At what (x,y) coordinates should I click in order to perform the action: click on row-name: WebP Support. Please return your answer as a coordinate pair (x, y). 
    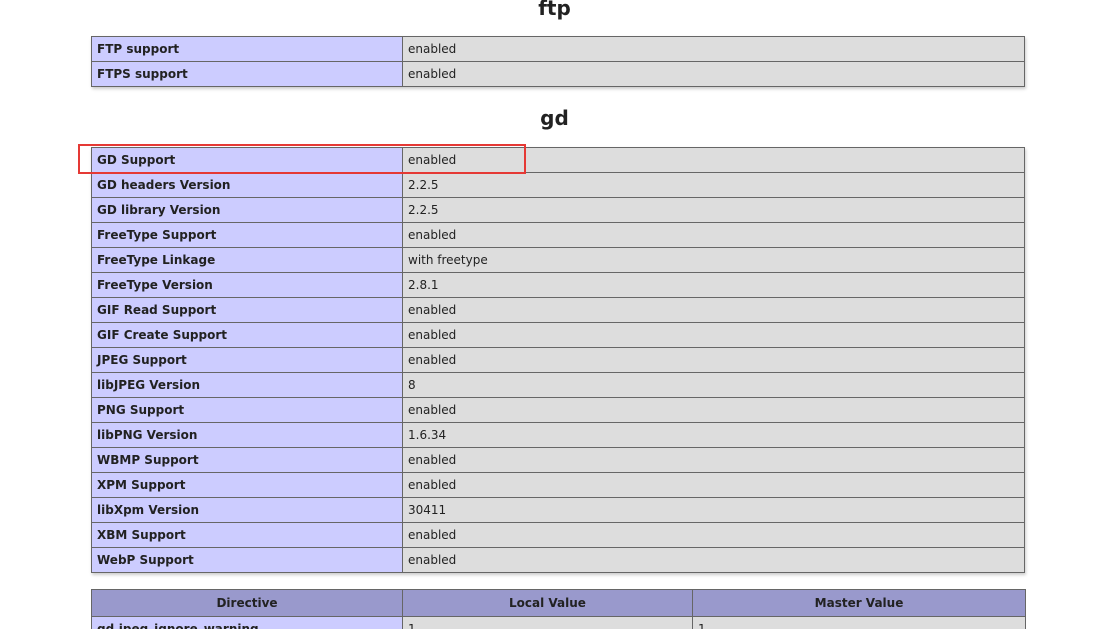
    Looking at the image, I should click on (247, 560).